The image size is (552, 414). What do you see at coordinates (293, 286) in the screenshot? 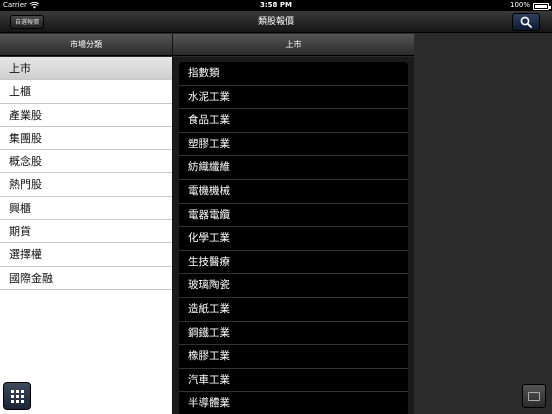
I see `sector-item: 玻璃陶瓷` at bounding box center [293, 286].